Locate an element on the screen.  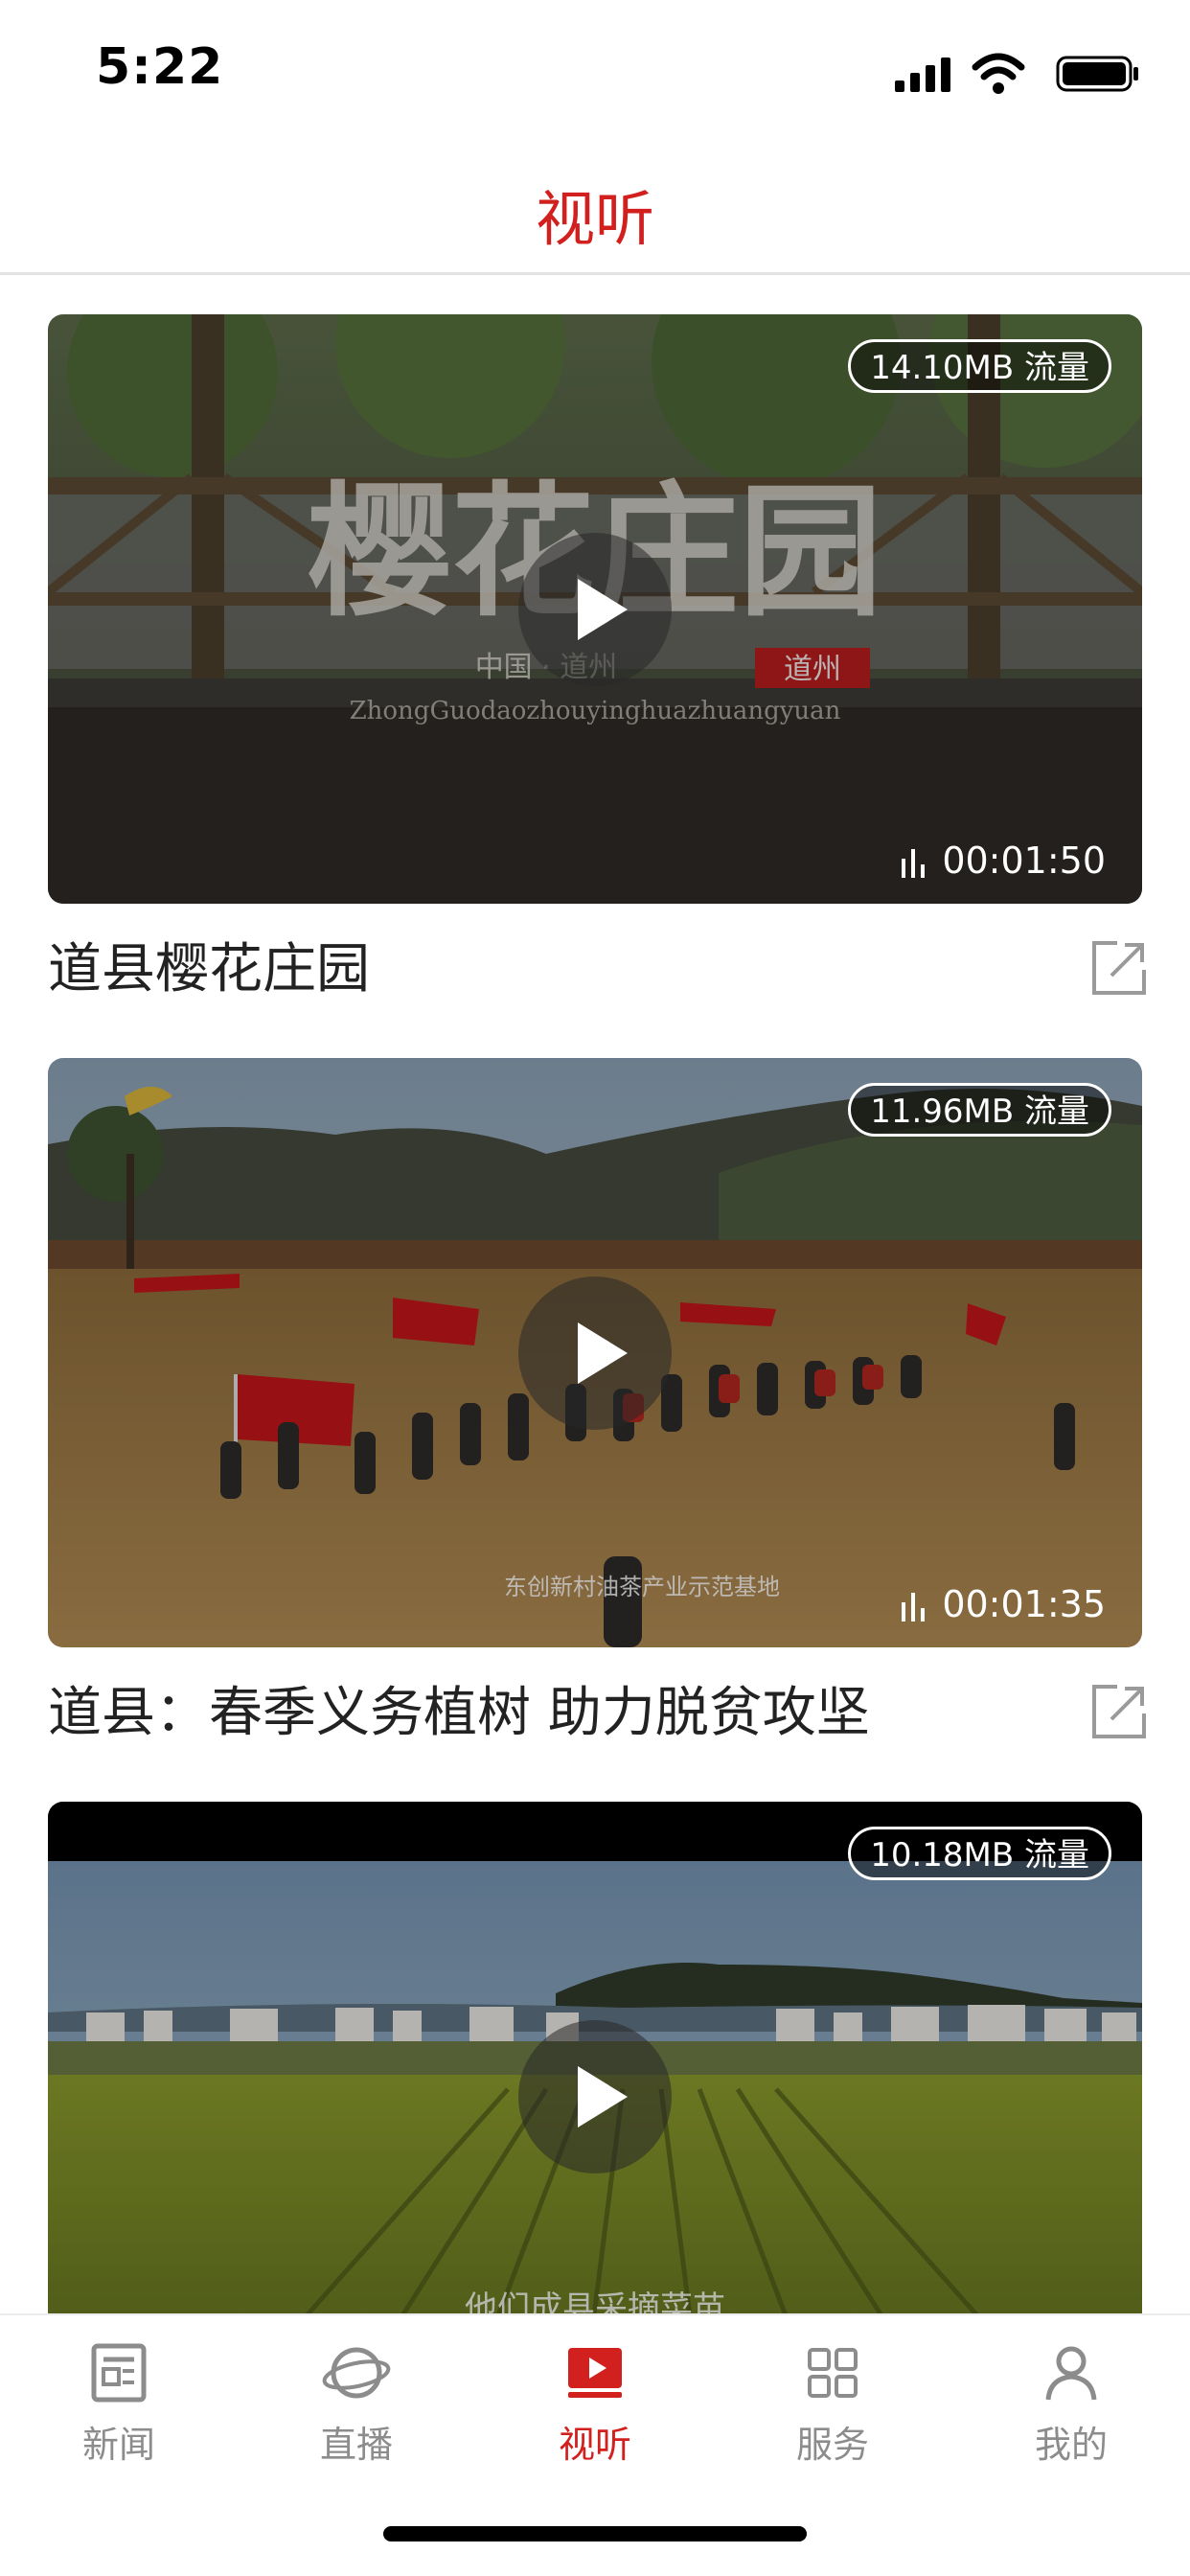
grid-icon is located at coordinates (833, 2373).